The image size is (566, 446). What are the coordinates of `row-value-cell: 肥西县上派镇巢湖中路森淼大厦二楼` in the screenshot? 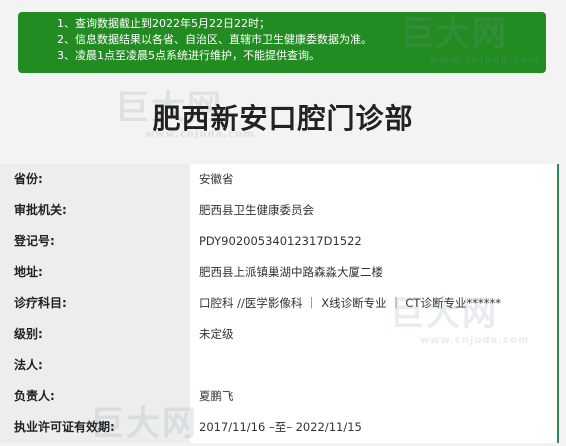 It's located at (374, 272).